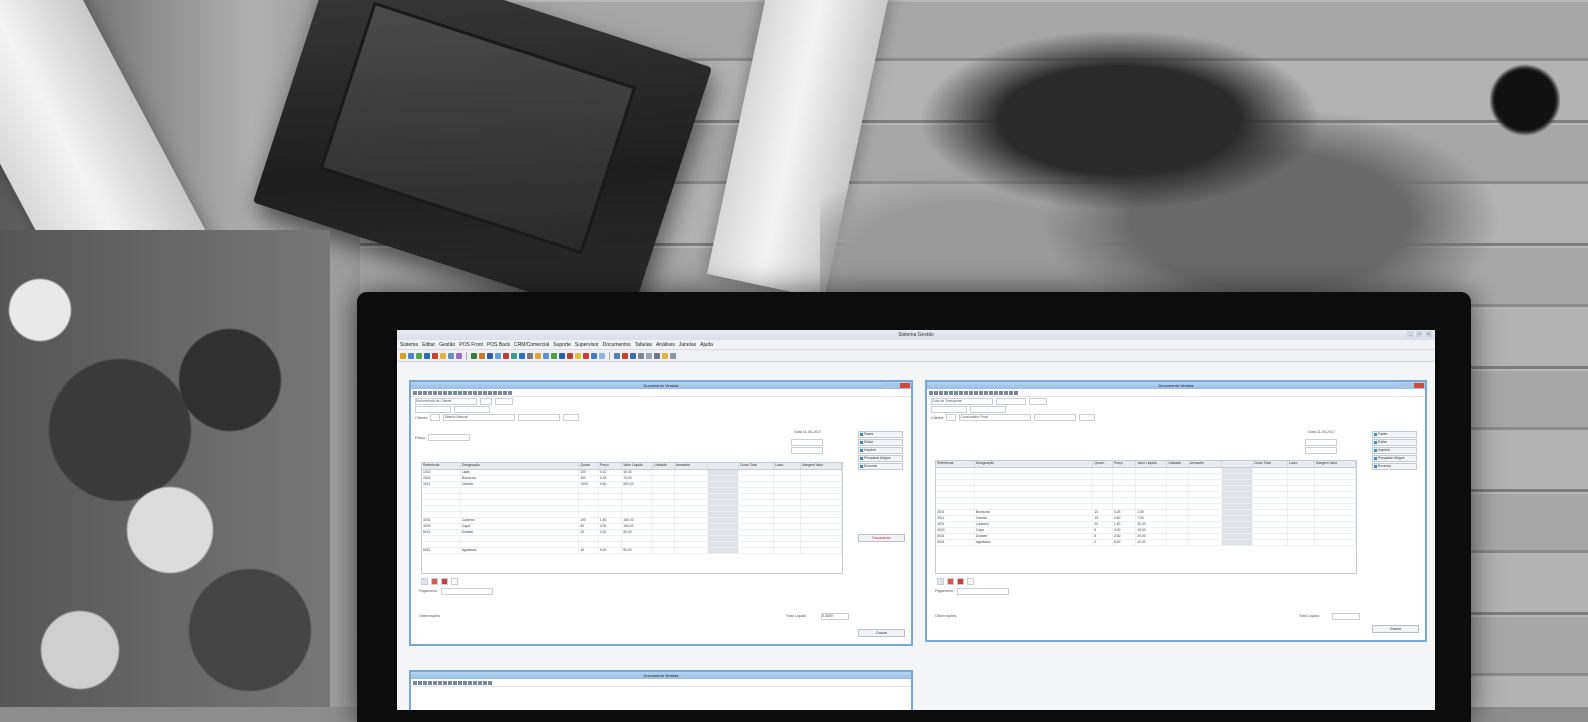 The width and height of the screenshot is (1588, 722). I want to click on minimize-button: _, so click(1410, 334).